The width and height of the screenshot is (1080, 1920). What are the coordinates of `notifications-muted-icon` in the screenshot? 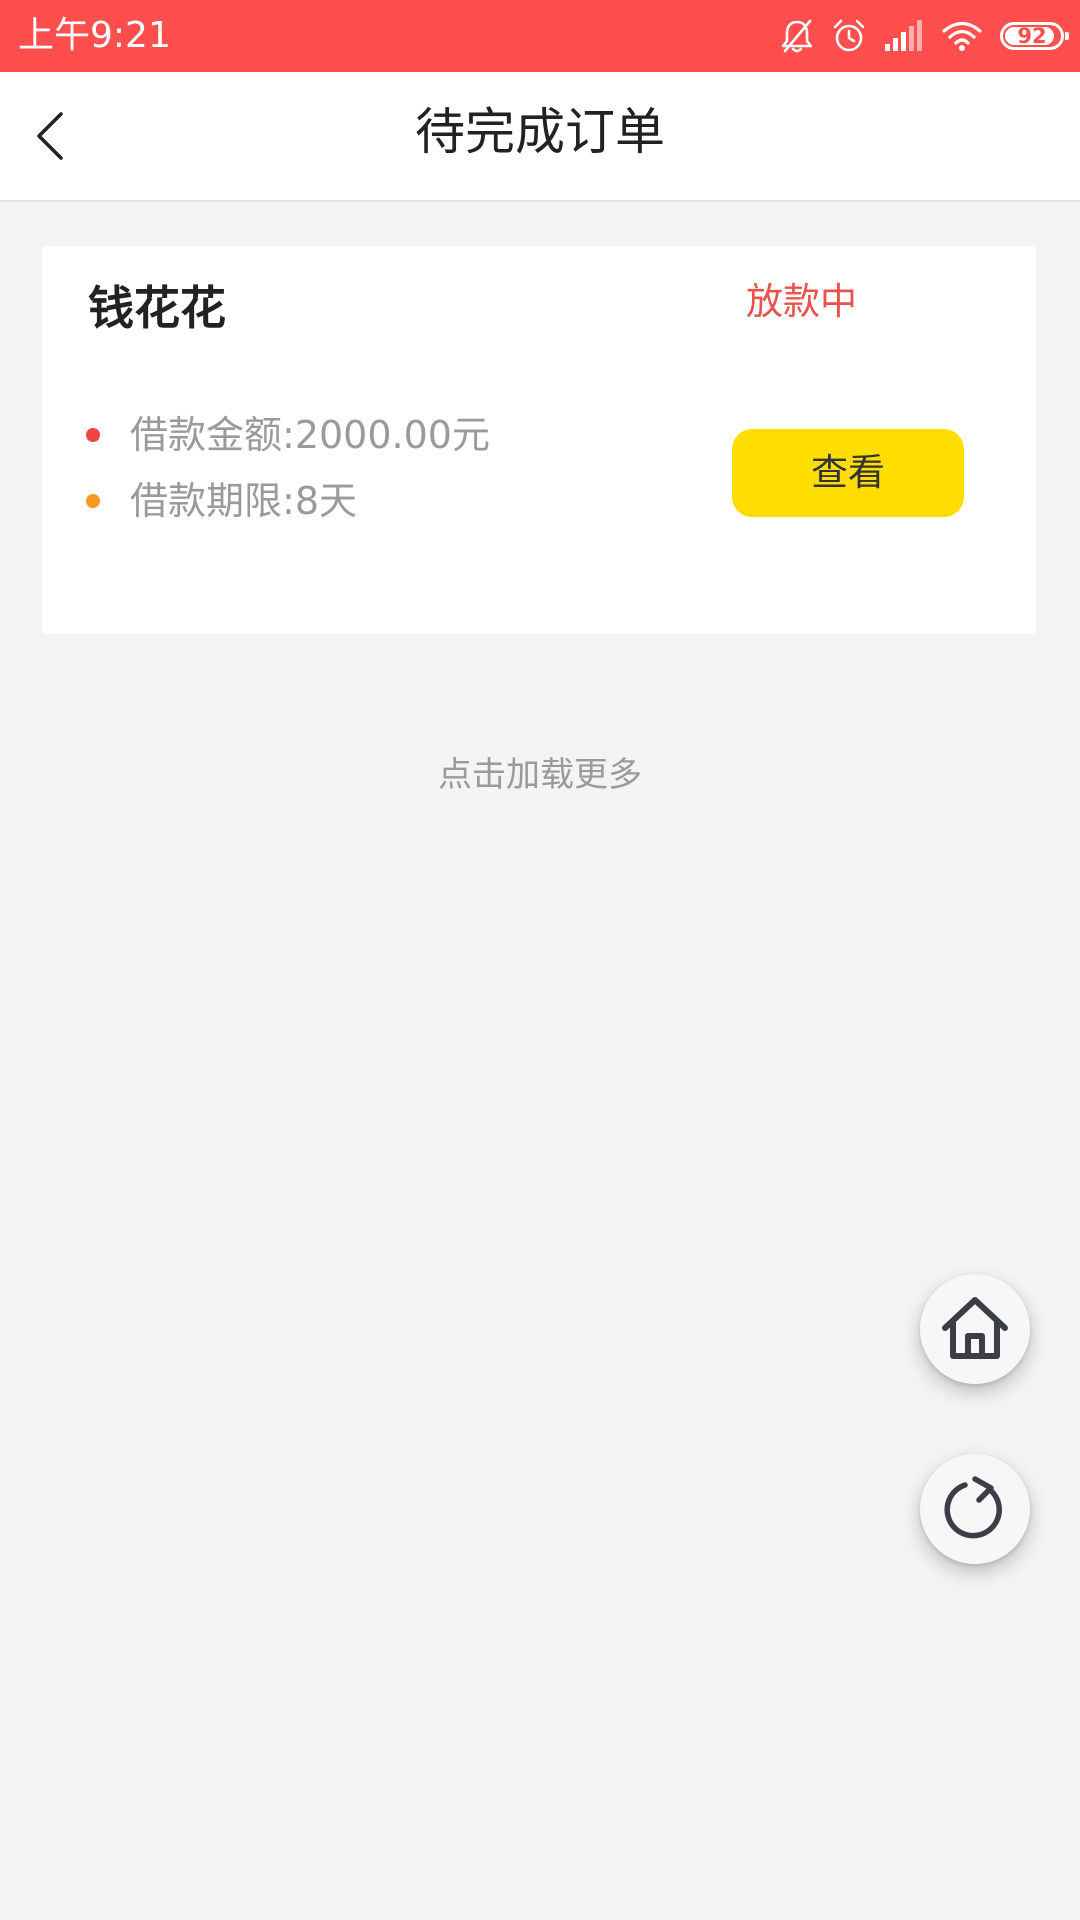 It's located at (797, 36).